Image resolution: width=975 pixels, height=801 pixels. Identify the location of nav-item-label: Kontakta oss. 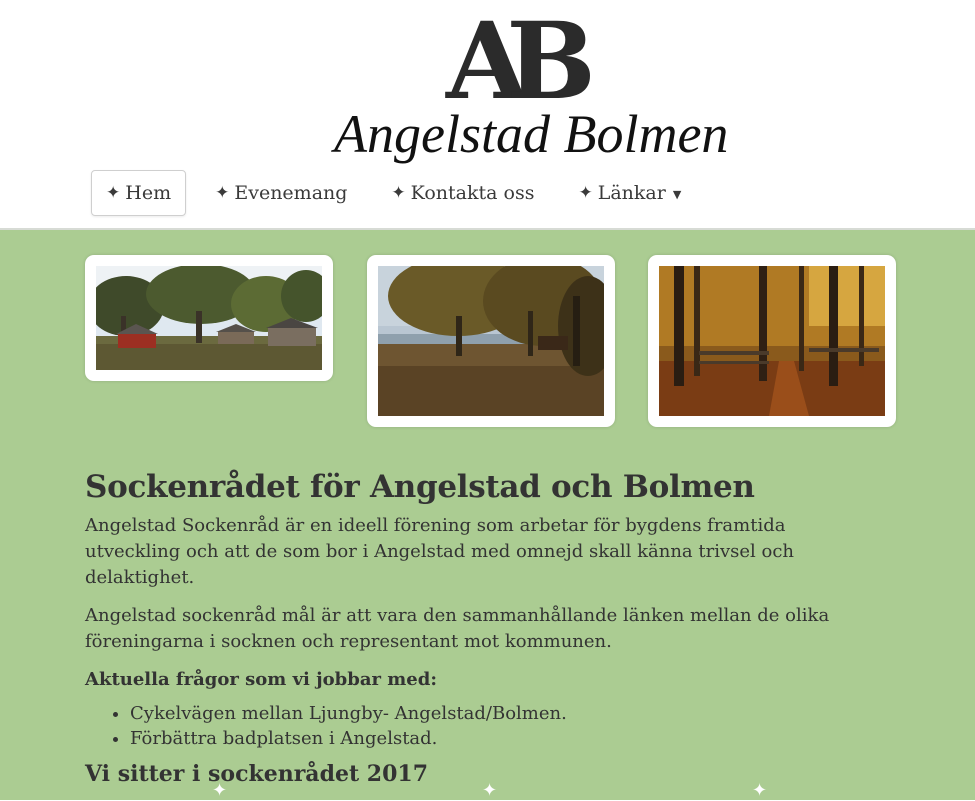
(472, 193).